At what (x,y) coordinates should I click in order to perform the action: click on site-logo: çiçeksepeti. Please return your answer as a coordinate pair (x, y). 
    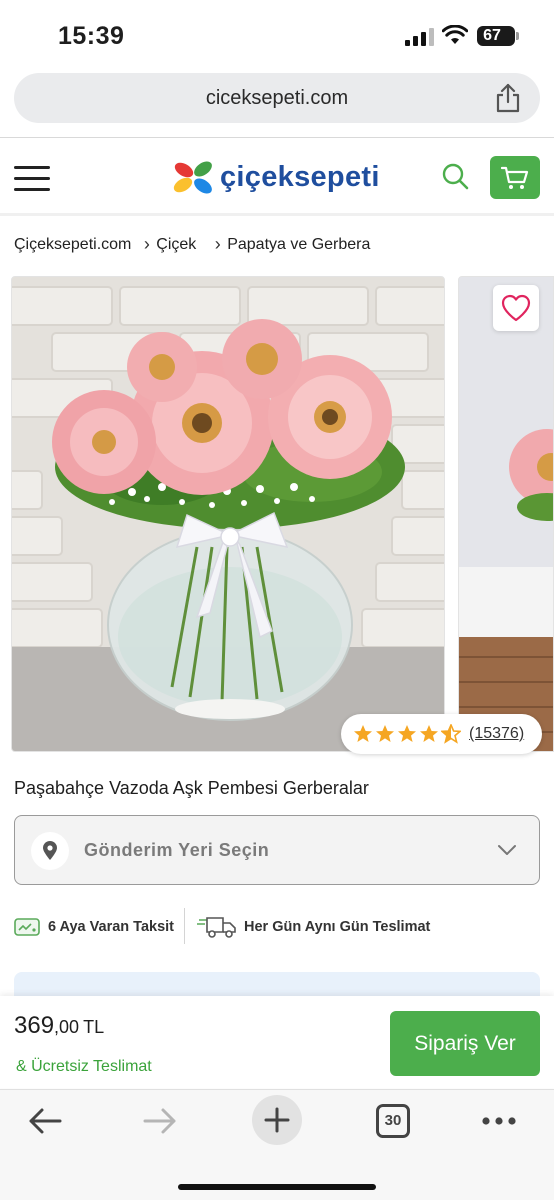
    Looking at the image, I should click on (278, 178).